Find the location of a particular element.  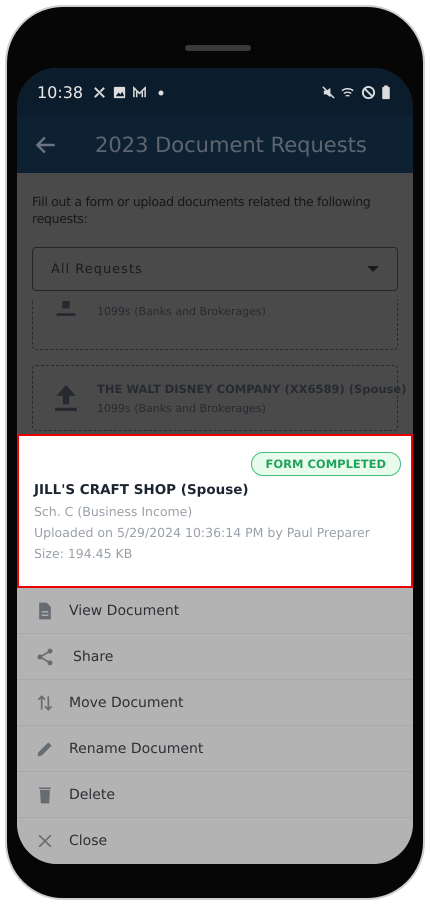

swap-arrows-icon is located at coordinates (45, 702).